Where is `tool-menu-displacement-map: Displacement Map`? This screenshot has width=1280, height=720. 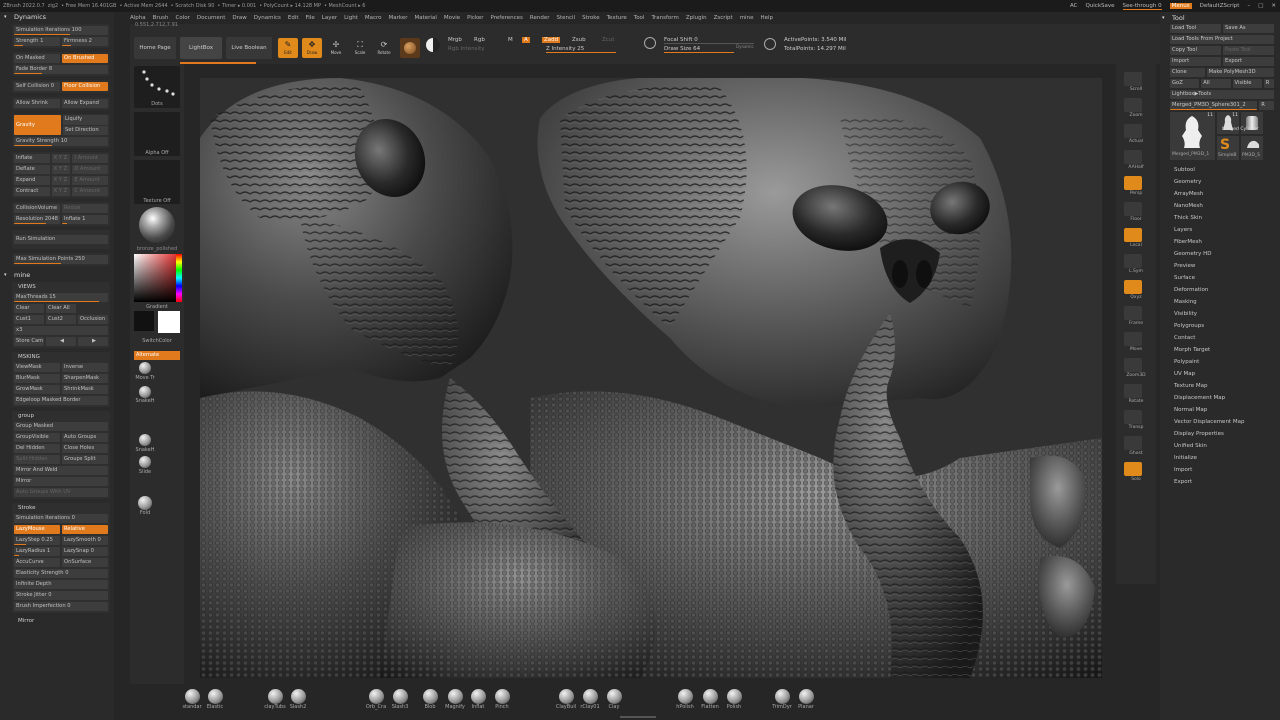 tool-menu-displacement-map: Displacement Map is located at coordinates (1227, 398).